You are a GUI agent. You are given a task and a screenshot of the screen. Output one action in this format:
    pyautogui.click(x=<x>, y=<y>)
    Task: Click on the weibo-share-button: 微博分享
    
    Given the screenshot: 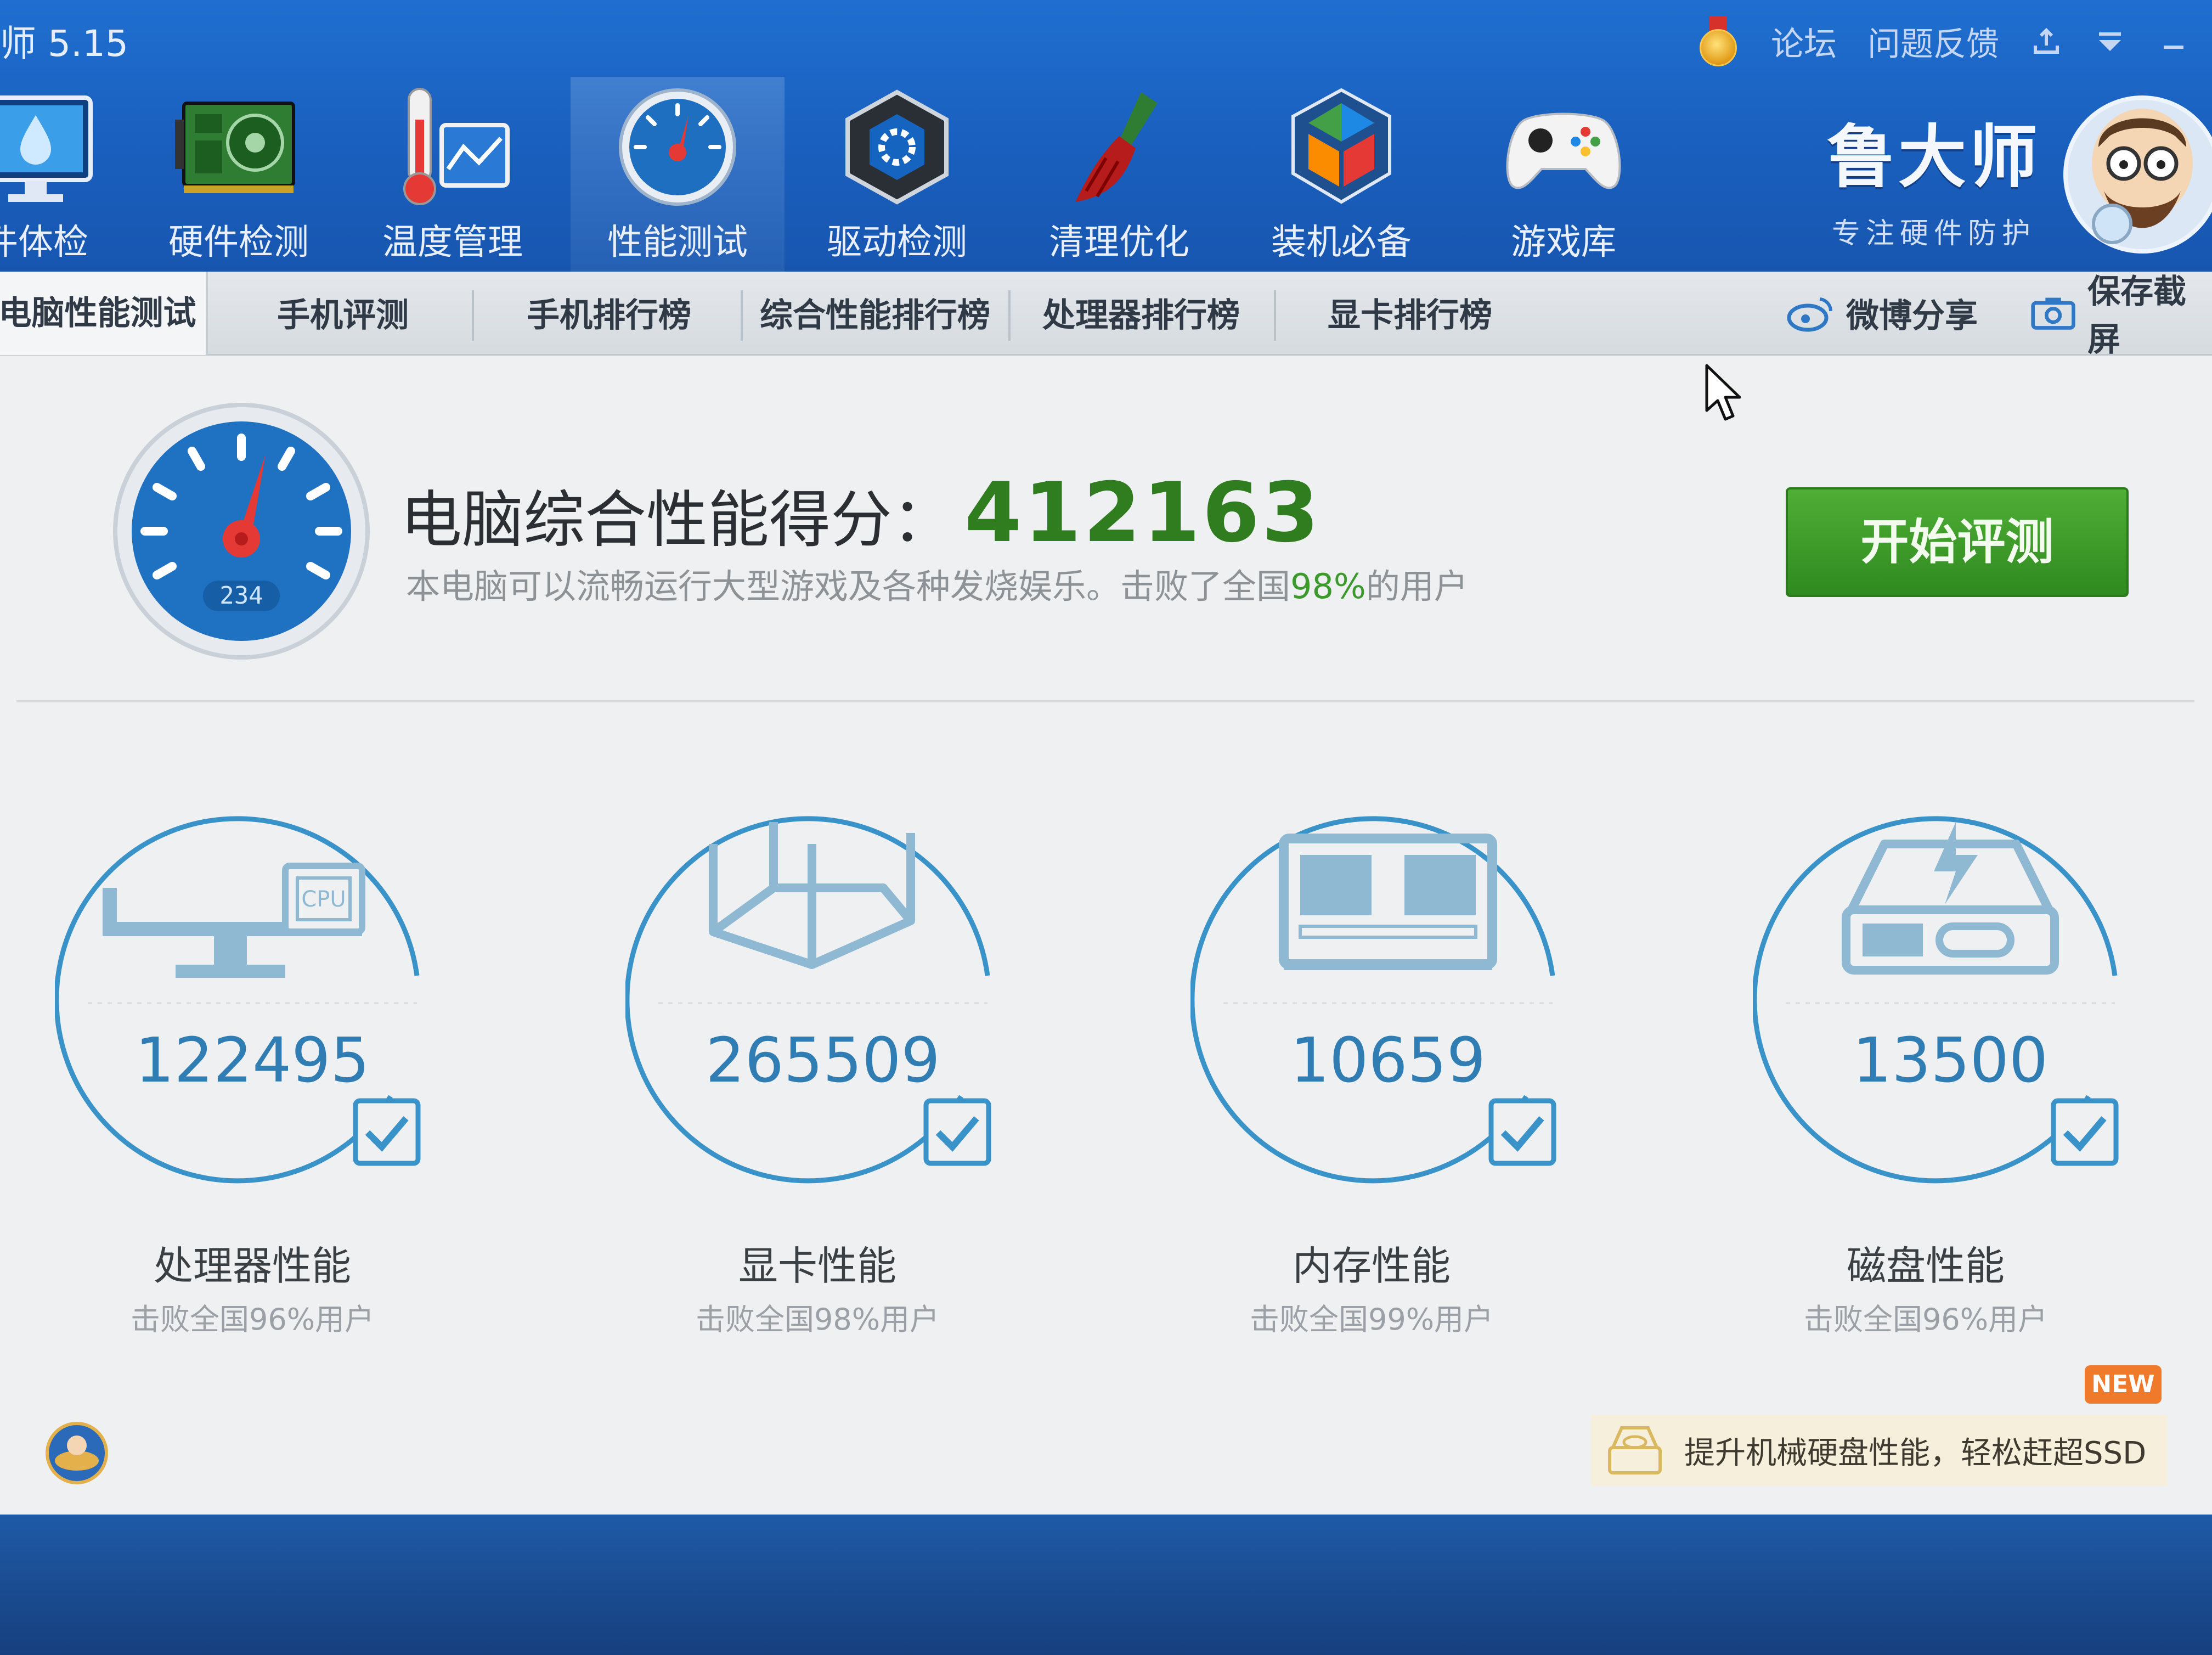 What is the action you would take?
    pyautogui.click(x=1882, y=313)
    